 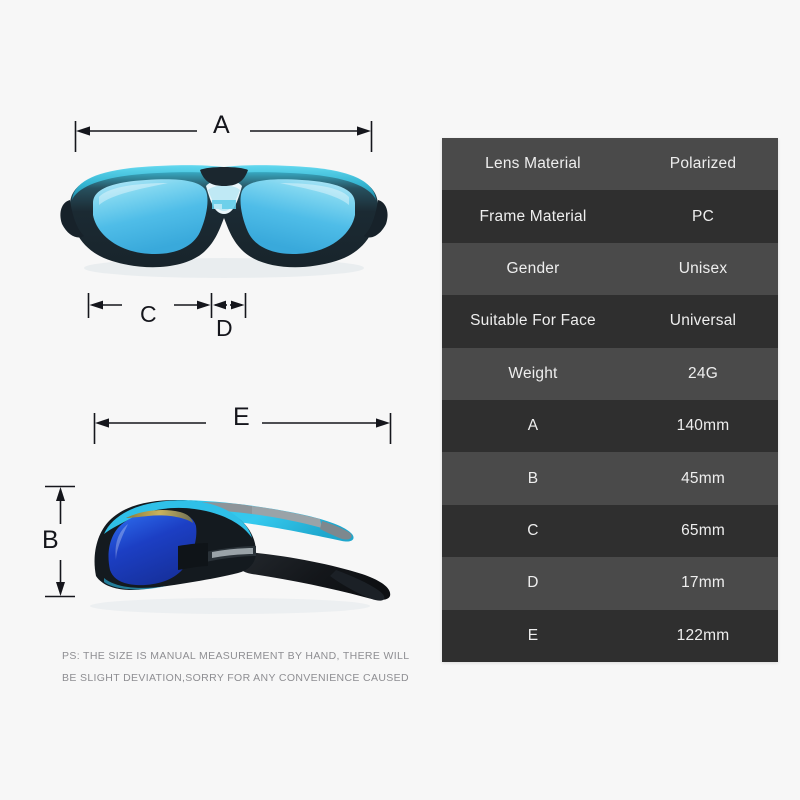 What do you see at coordinates (533, 530) in the screenshot?
I see `spec-key: C` at bounding box center [533, 530].